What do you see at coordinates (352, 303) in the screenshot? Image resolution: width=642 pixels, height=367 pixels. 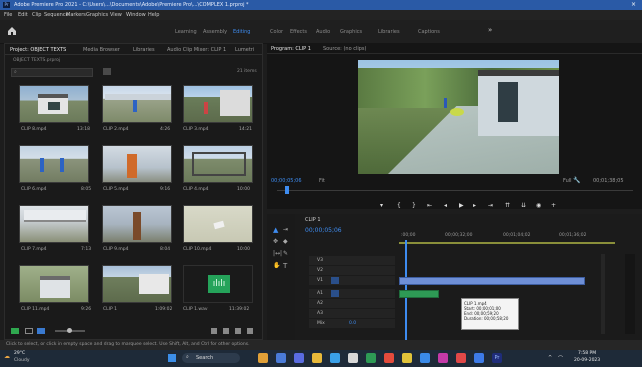 I see `track-header-a2: A2` at bounding box center [352, 303].